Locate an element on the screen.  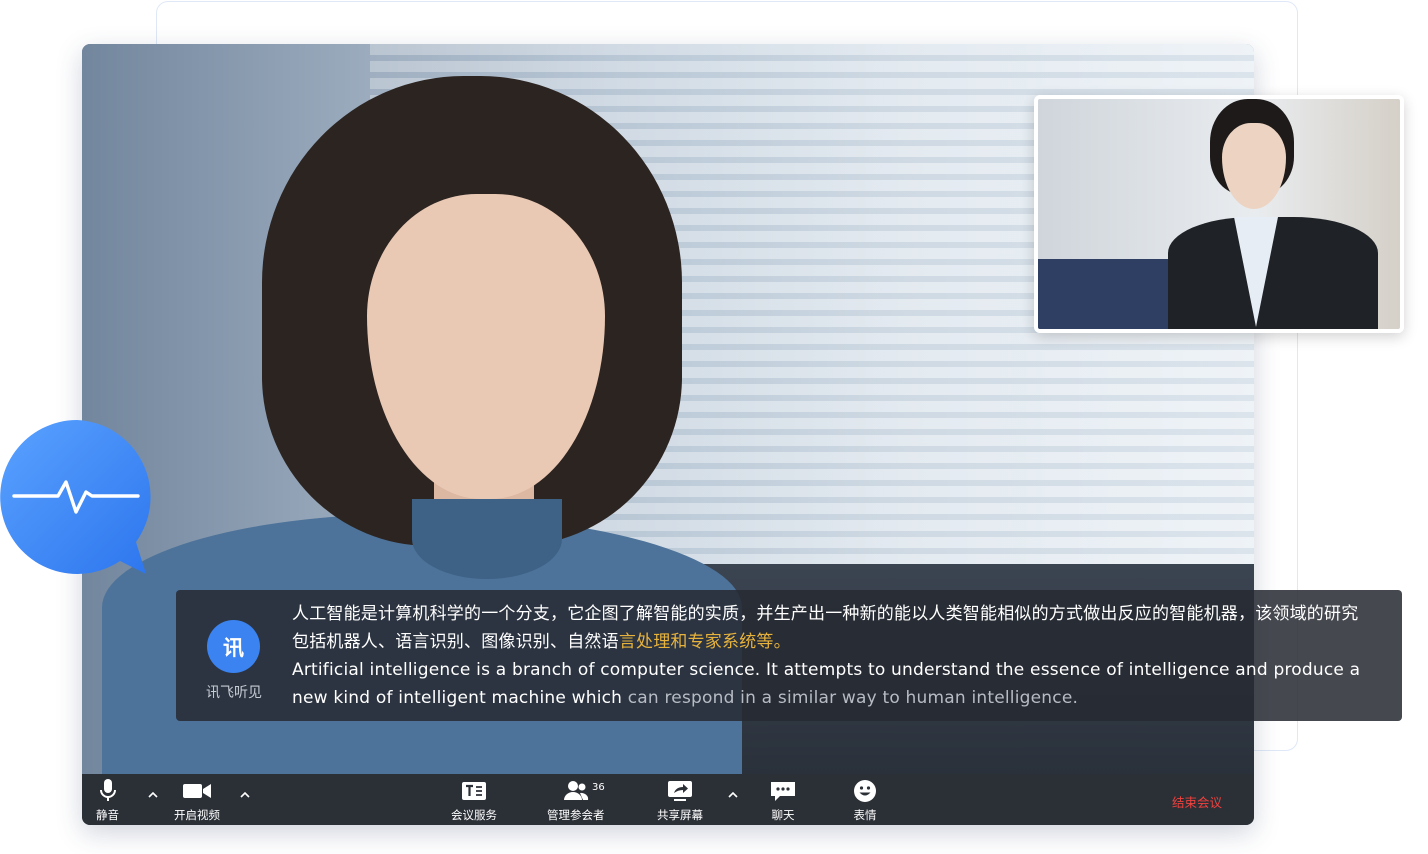
participants-icon is located at coordinates (576, 791).